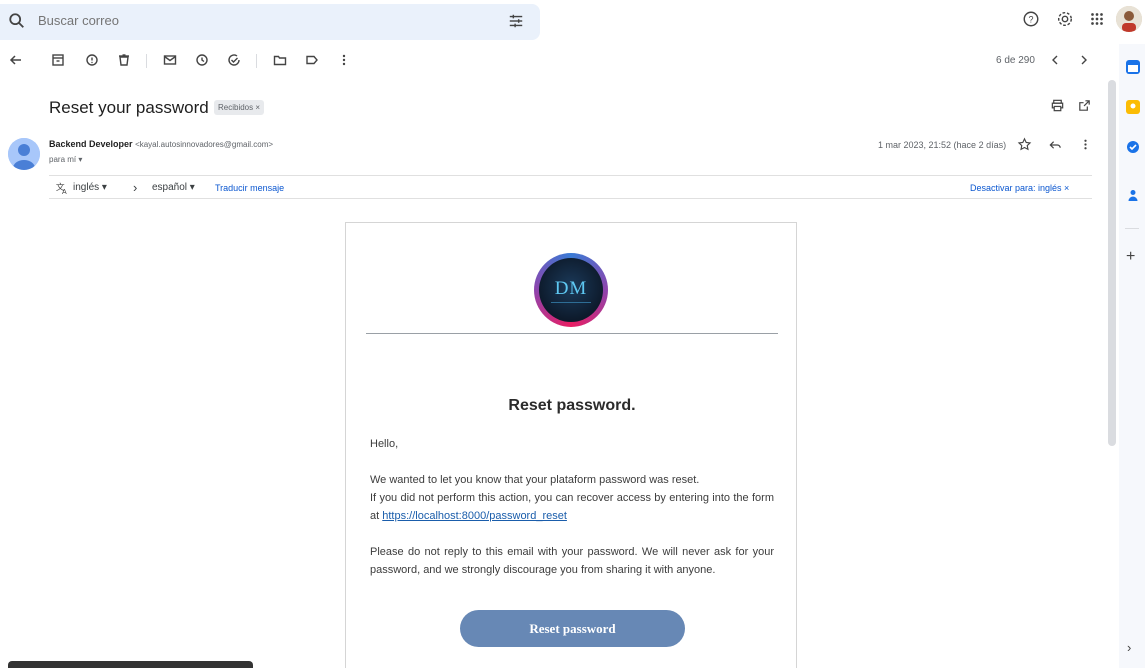 The image size is (1145, 668). What do you see at coordinates (24, 154) in the screenshot?
I see `sender-avatar` at bounding box center [24, 154].